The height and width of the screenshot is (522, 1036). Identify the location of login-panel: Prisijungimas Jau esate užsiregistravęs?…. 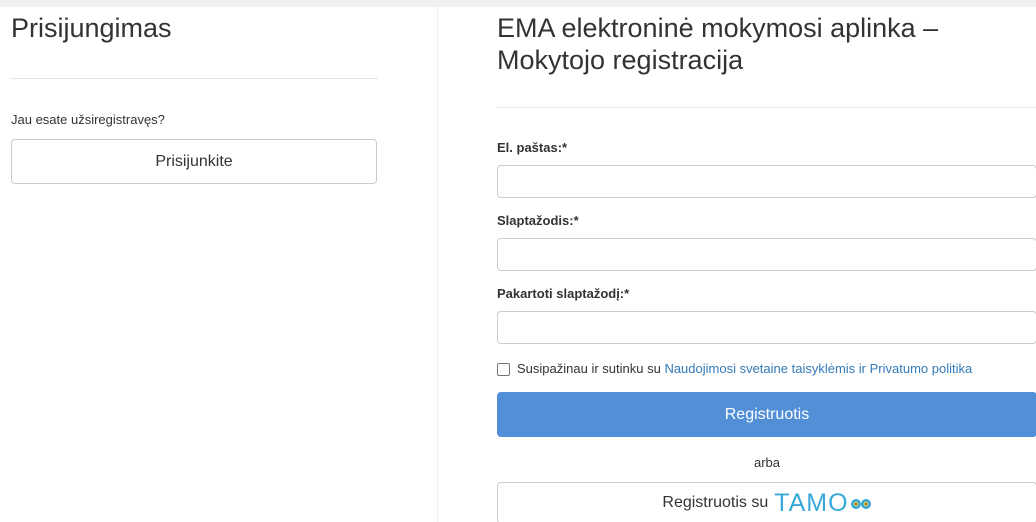
(194, 95).